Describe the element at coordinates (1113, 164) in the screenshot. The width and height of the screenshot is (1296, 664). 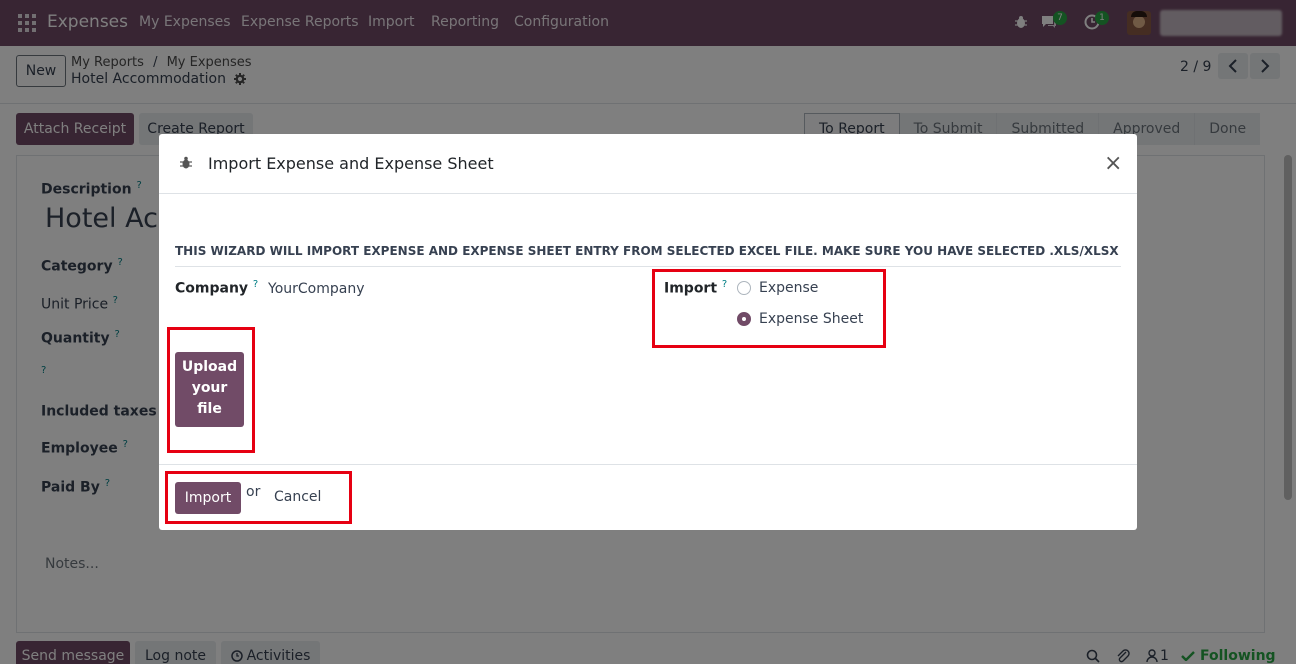
I see `close-icon: ×` at that location.